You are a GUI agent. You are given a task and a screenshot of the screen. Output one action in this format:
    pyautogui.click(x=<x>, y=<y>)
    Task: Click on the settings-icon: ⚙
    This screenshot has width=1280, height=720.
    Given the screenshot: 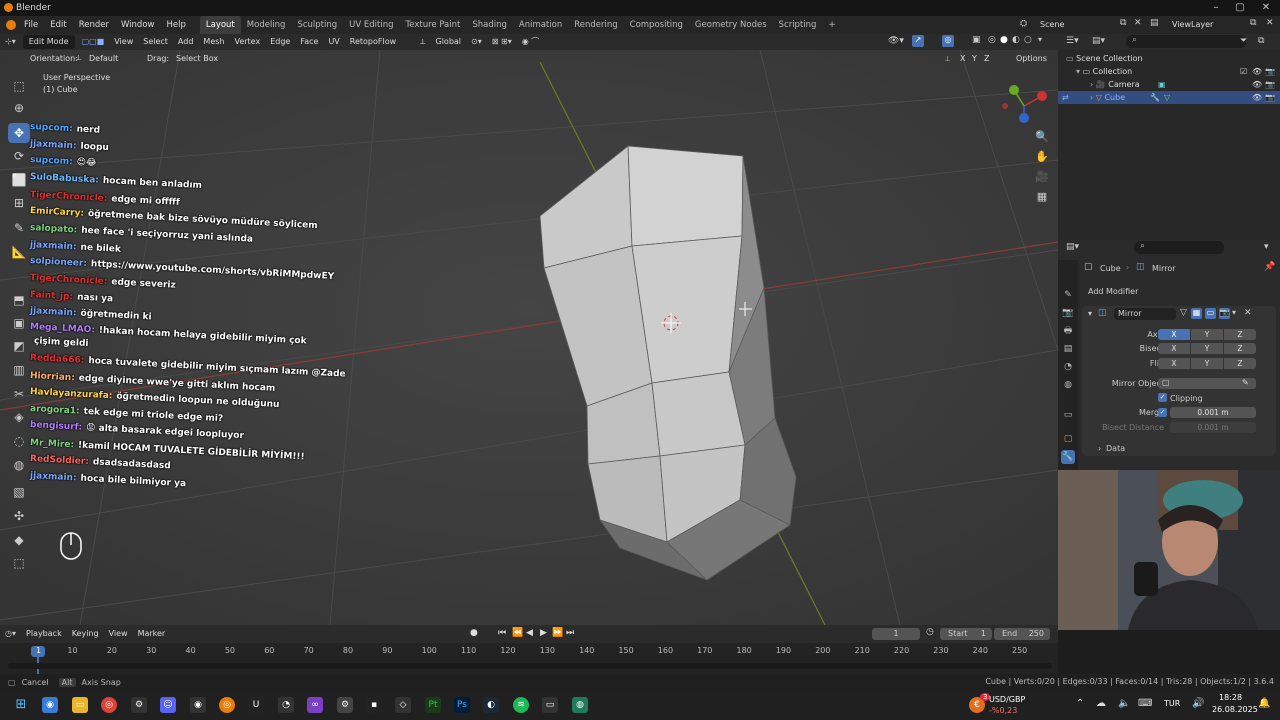 What is the action you would take?
    pyautogui.click(x=345, y=705)
    